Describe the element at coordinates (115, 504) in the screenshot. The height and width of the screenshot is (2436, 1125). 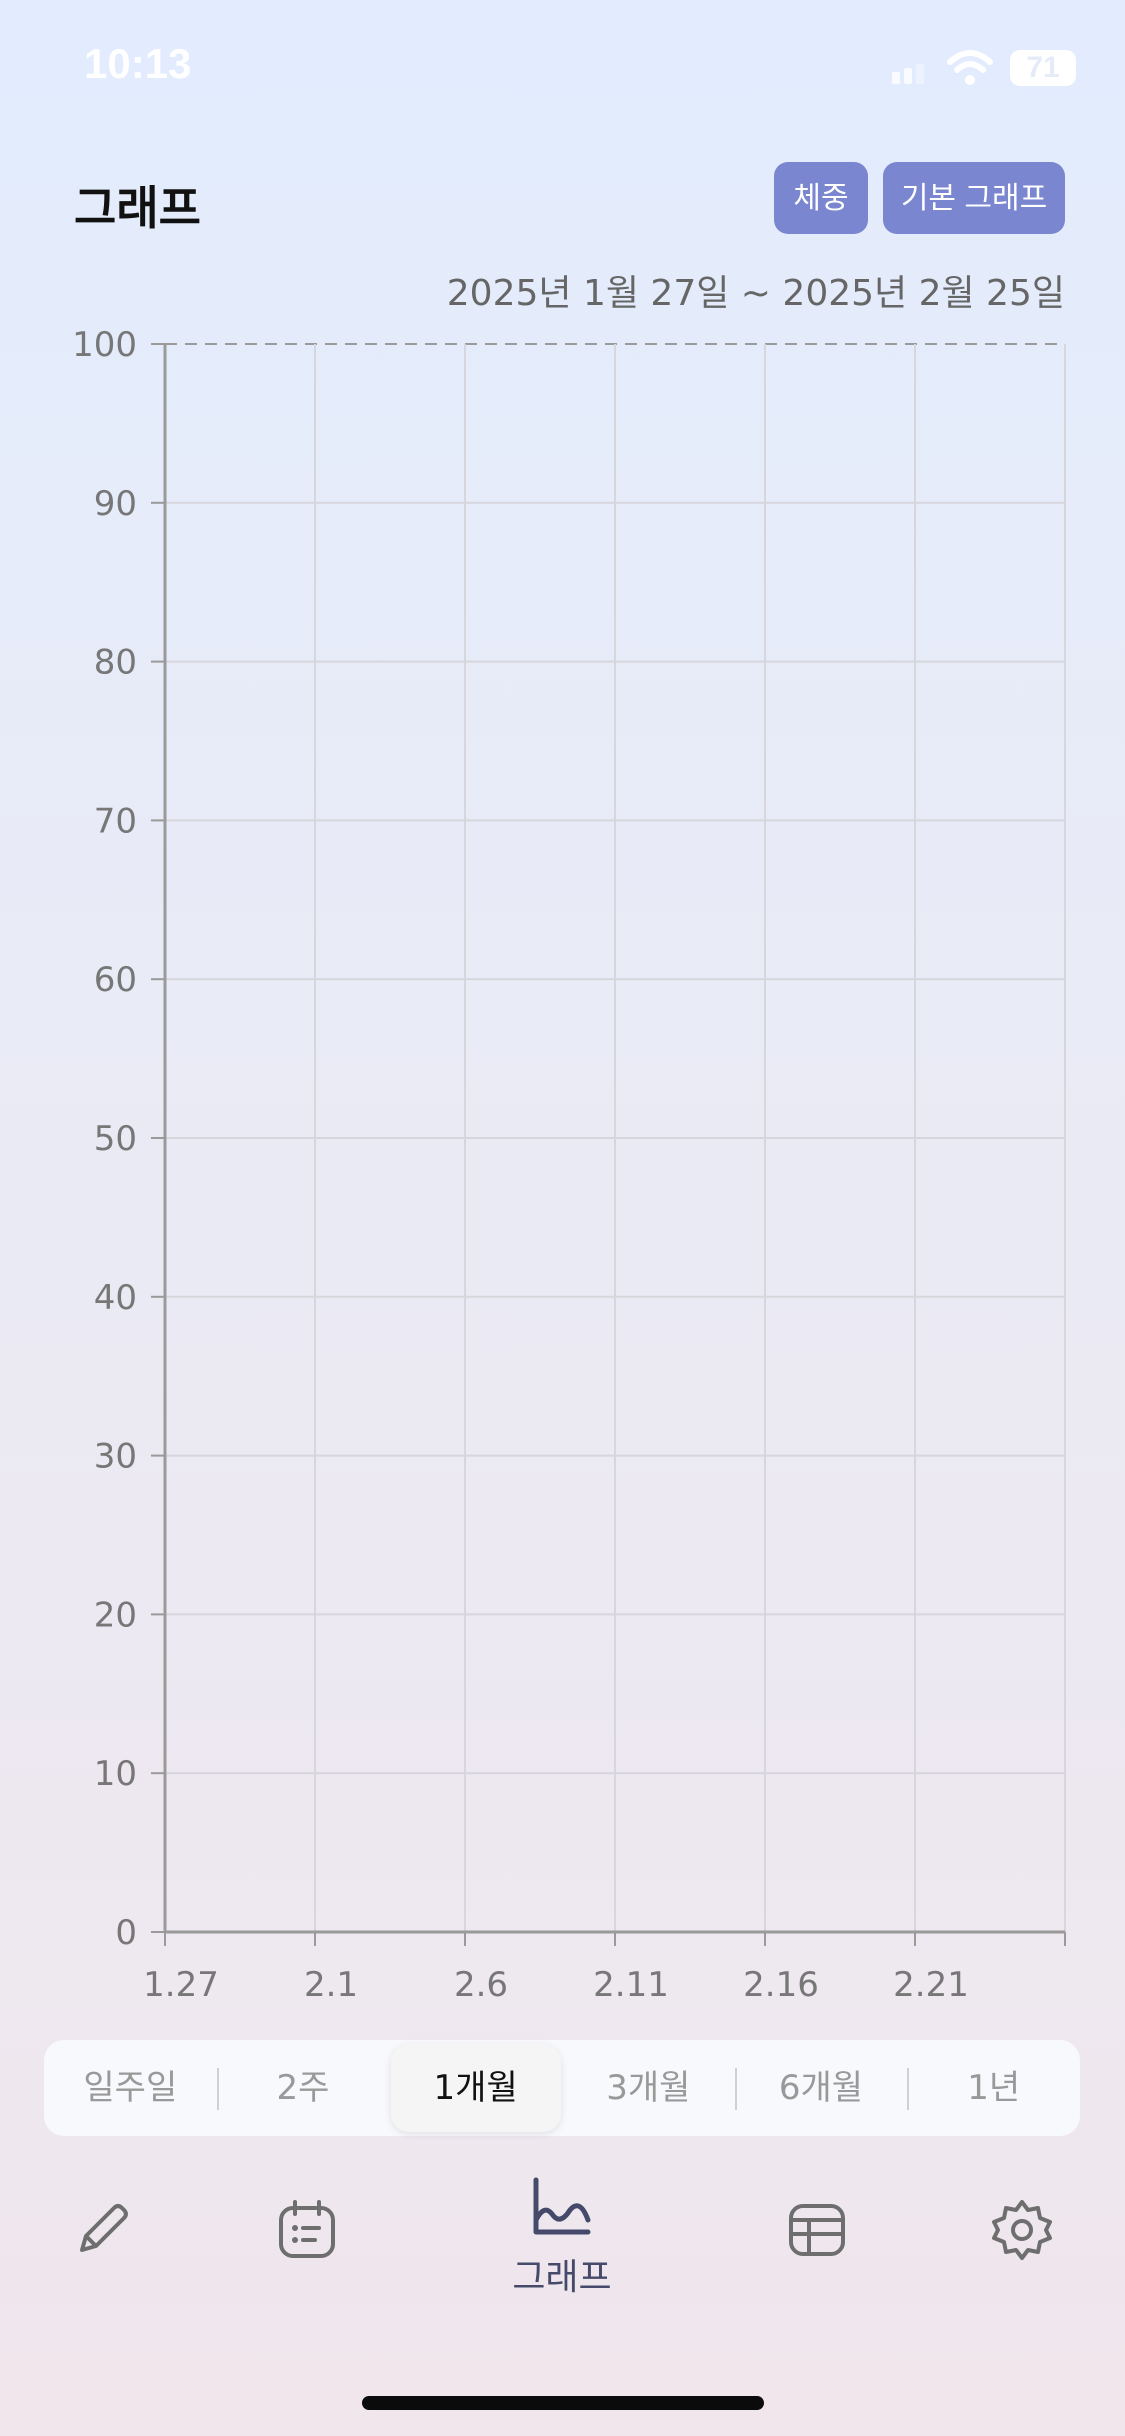
I see `y-tick-label: 90` at that location.